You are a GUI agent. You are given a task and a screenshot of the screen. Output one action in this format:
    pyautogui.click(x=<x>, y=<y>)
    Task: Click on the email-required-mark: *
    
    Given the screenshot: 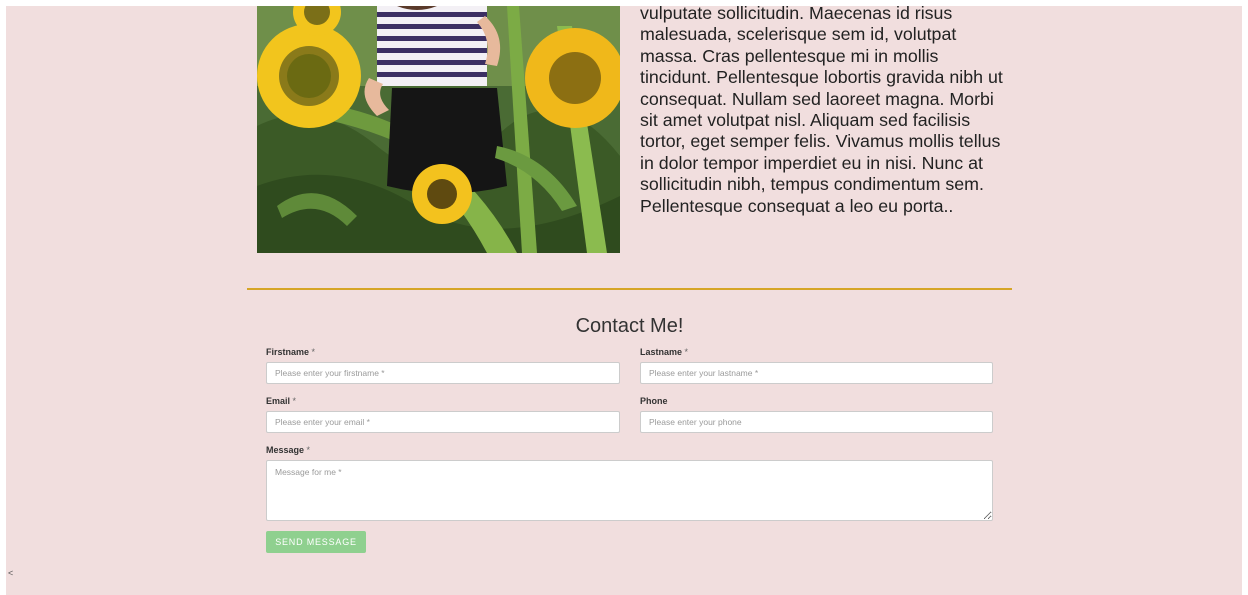 What is the action you would take?
    pyautogui.click(x=294, y=401)
    